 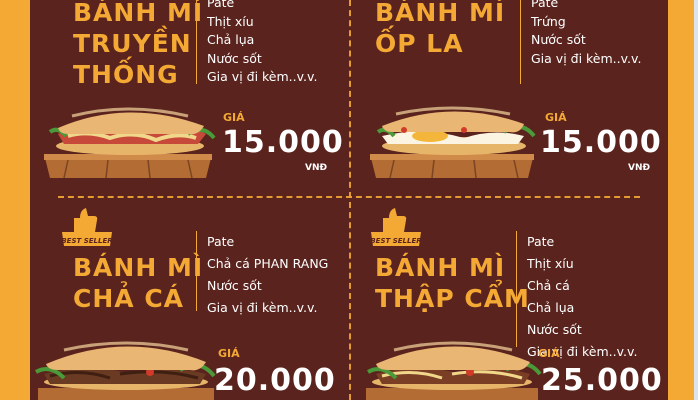 What do you see at coordinates (696, 200) in the screenshot?
I see `scroll-edge` at bounding box center [696, 200].